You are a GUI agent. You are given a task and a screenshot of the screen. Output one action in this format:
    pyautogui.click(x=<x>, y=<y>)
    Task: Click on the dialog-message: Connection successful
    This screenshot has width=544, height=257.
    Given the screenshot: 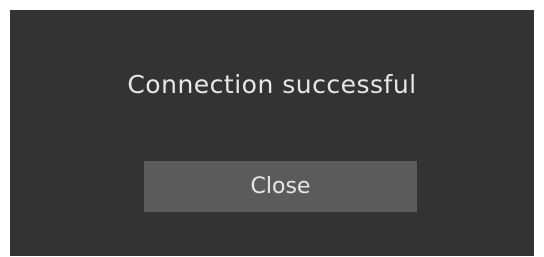 What is the action you would take?
    pyautogui.click(x=272, y=84)
    